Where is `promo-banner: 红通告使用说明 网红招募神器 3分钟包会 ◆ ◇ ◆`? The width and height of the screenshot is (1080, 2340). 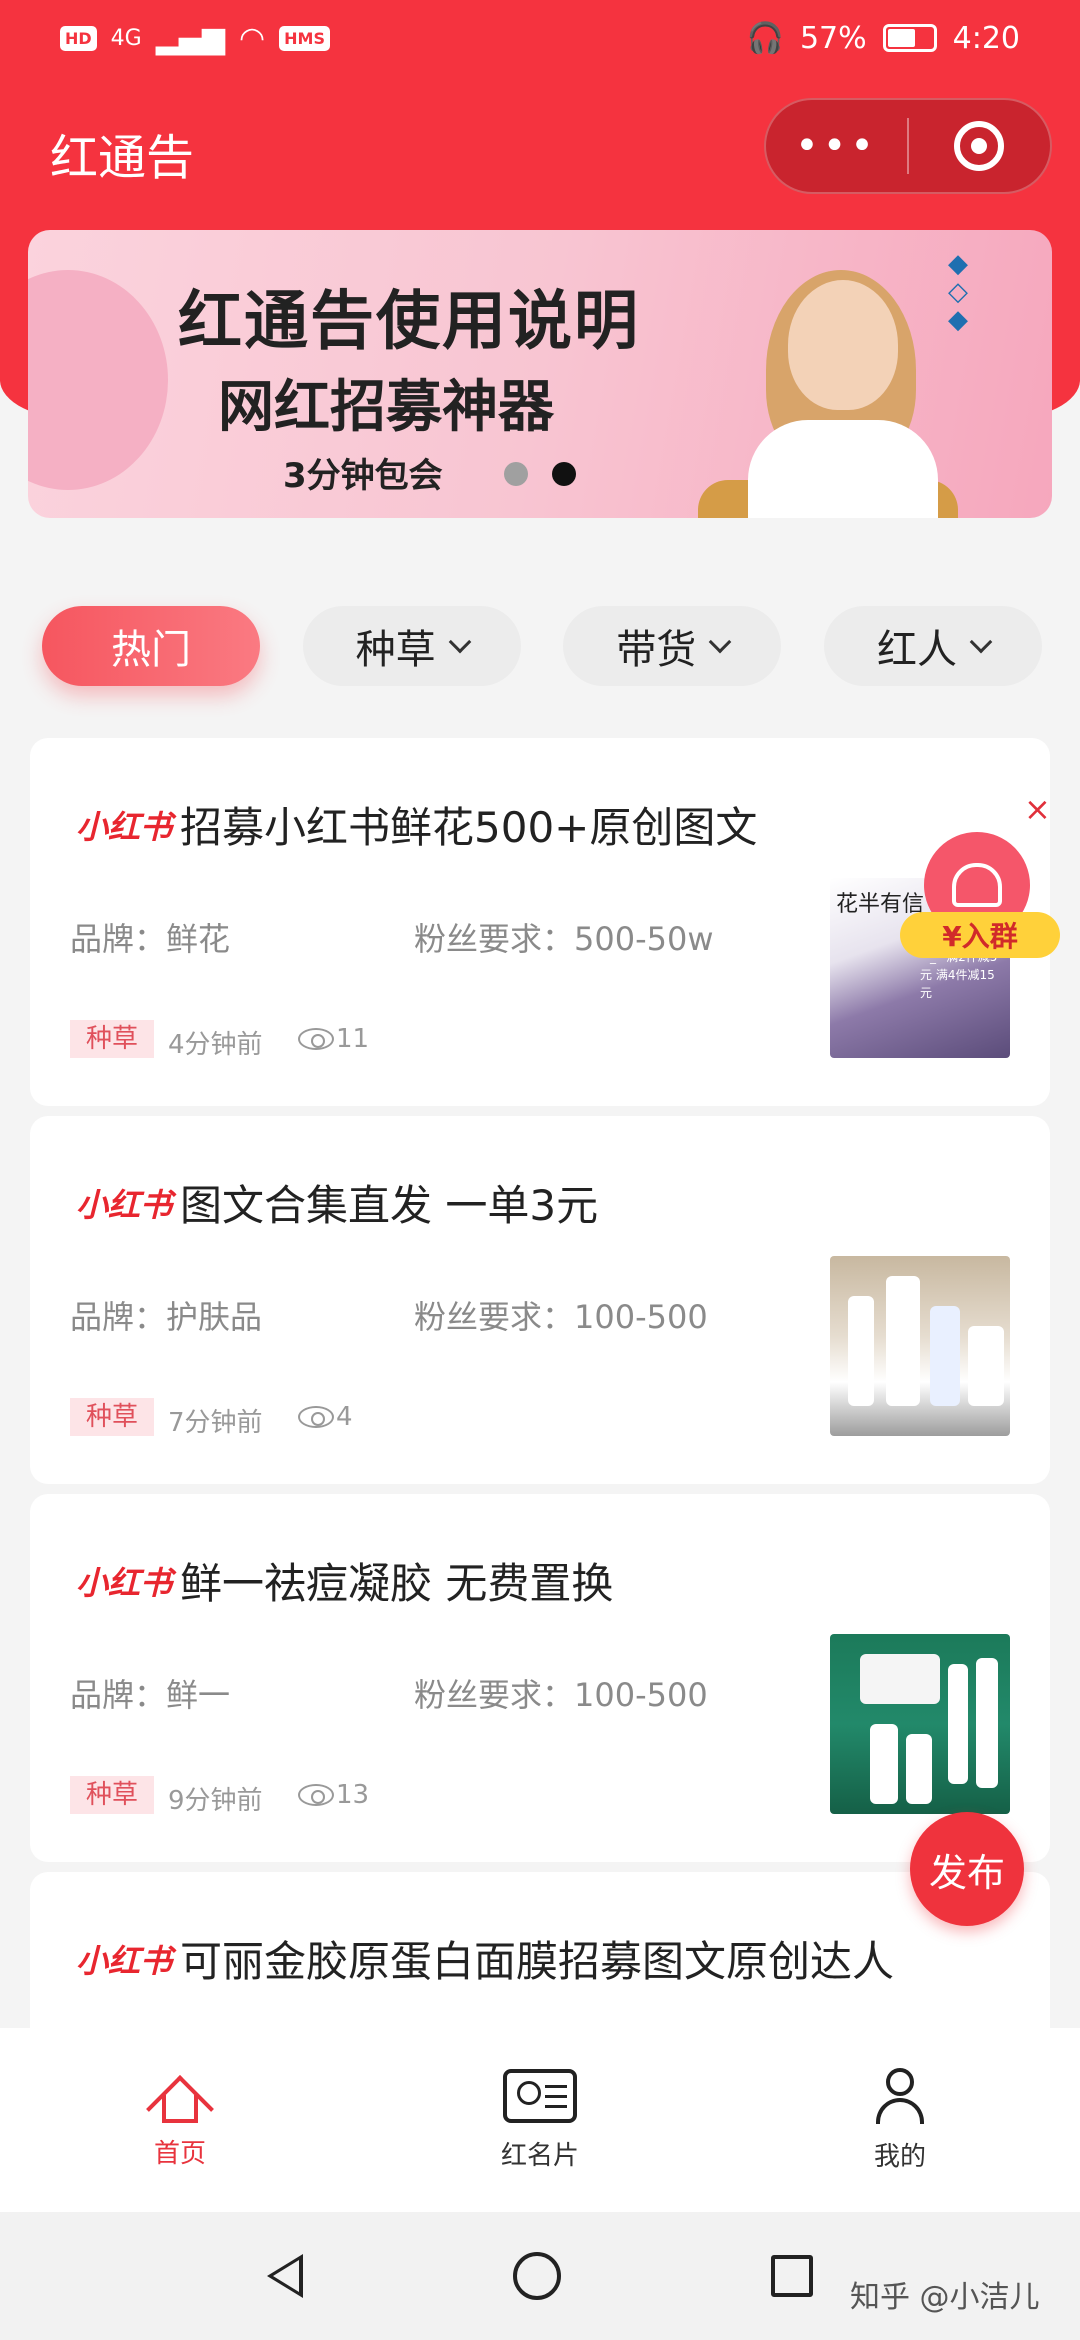
promo-banner: 红通告使用说明 网红招募神器 3分钟包会 ◆ ◇ ◆ is located at coordinates (540, 374).